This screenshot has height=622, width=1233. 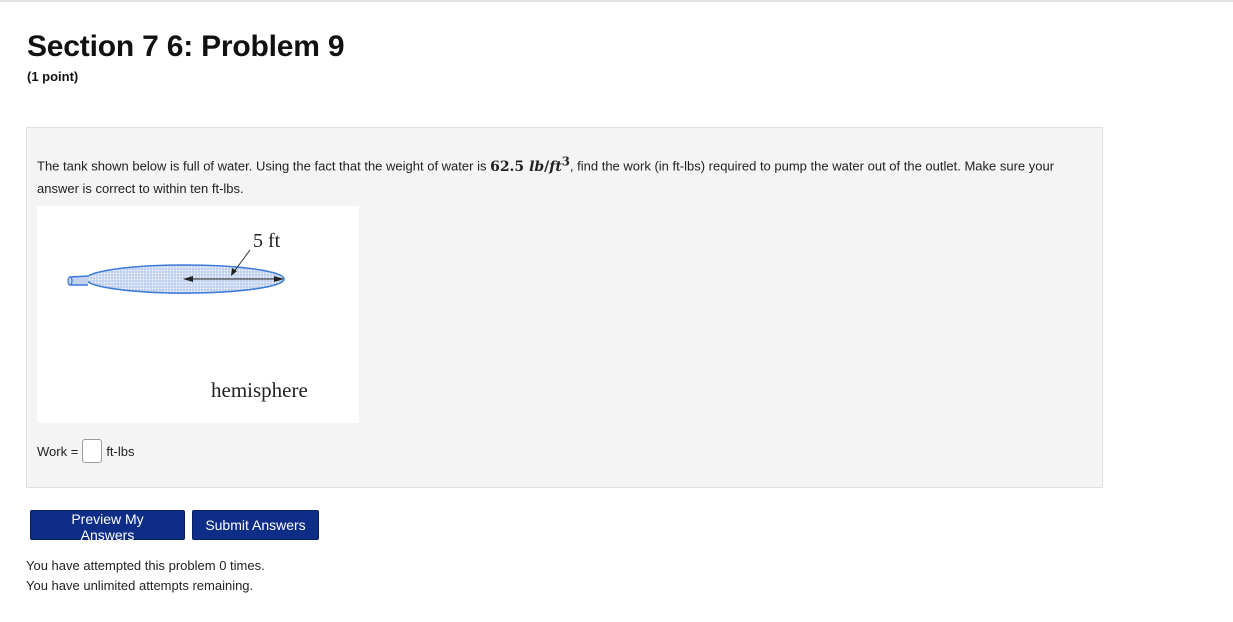 I want to click on hemisphere-diagram: 5 ft hemisphere, so click(x=187, y=316).